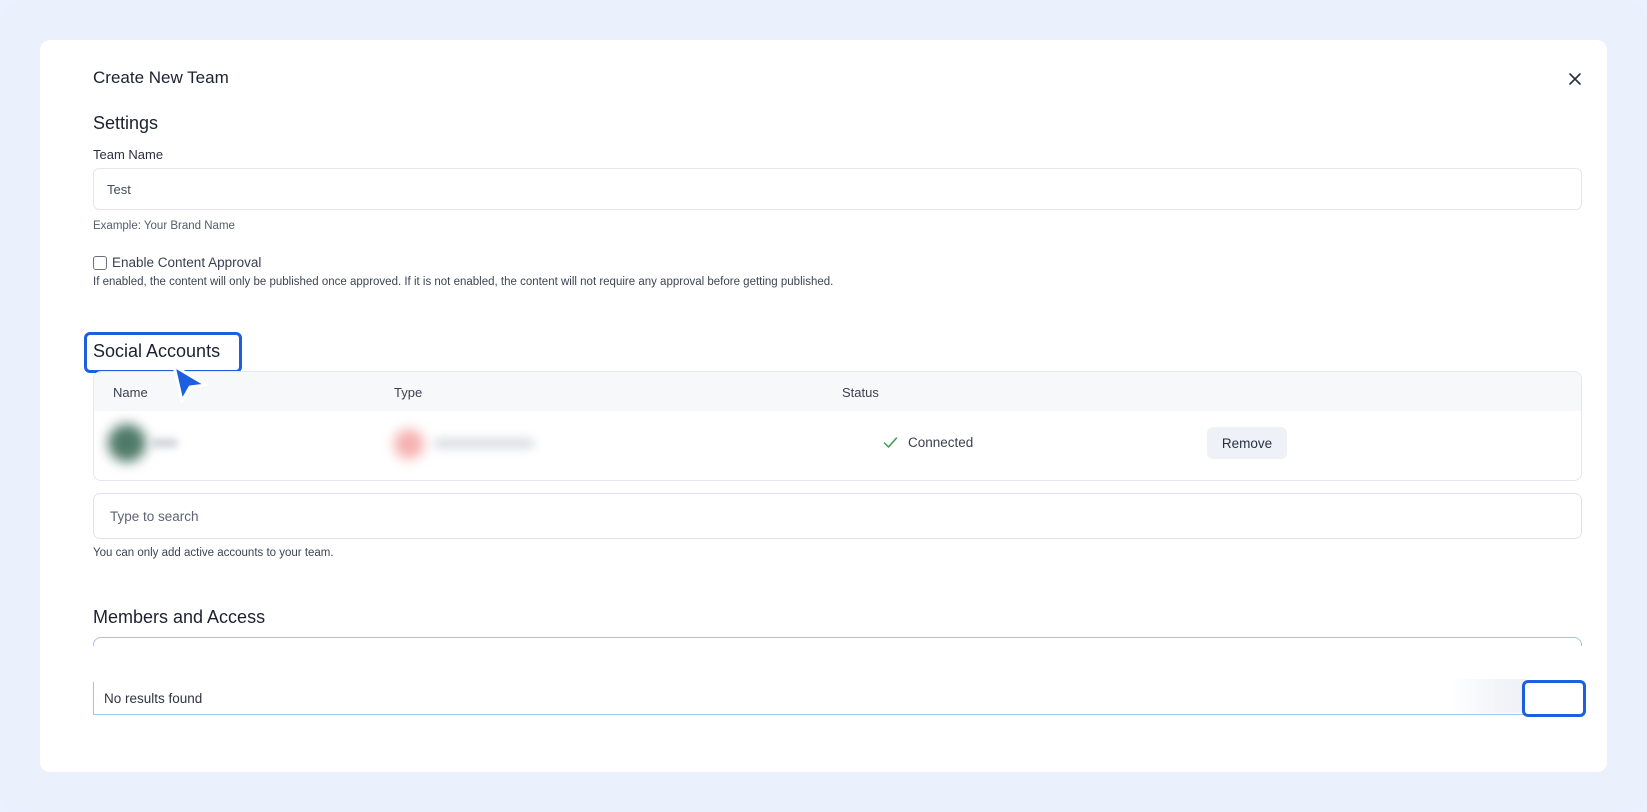 This screenshot has width=1647, height=812. I want to click on team-name-label: Team Name, so click(128, 154).